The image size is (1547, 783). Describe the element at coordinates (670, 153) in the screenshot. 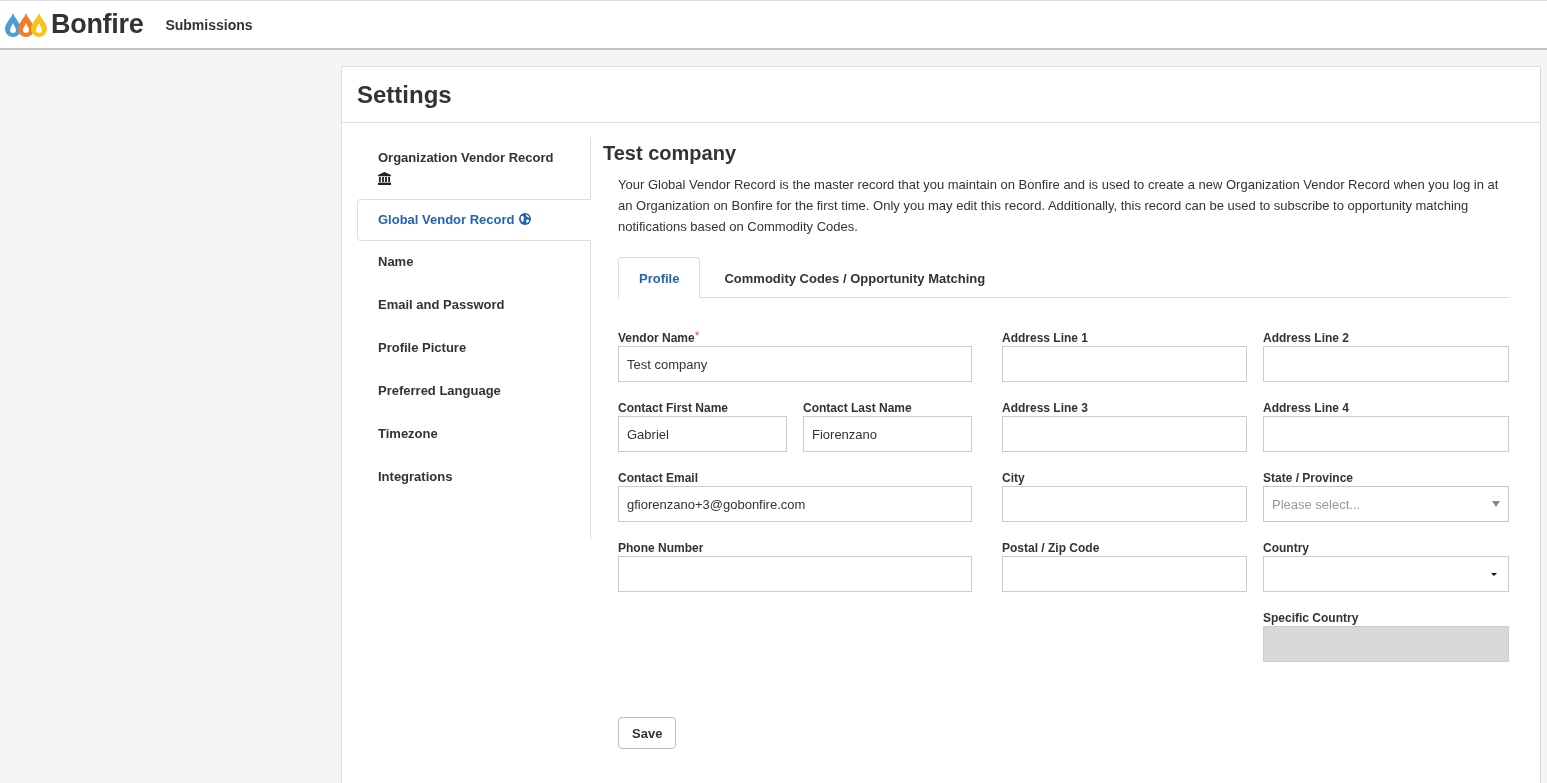

I see `record-title: Test company` at that location.